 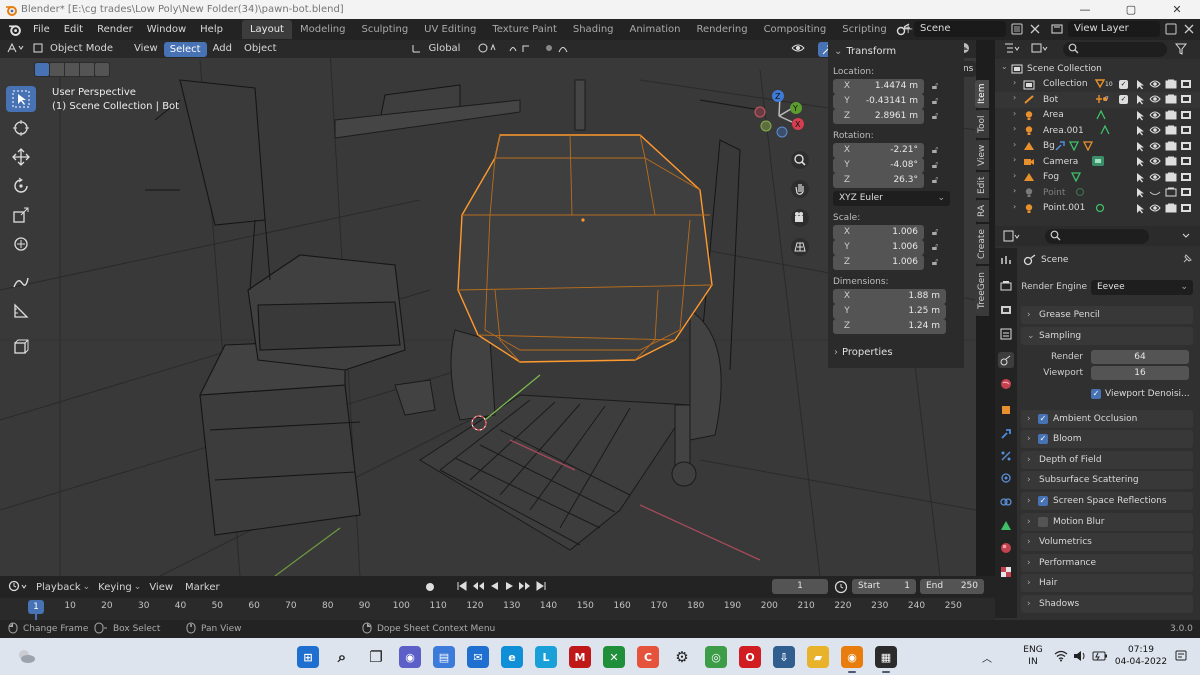 I want to click on light-data-icon, so click(x=1105, y=131).